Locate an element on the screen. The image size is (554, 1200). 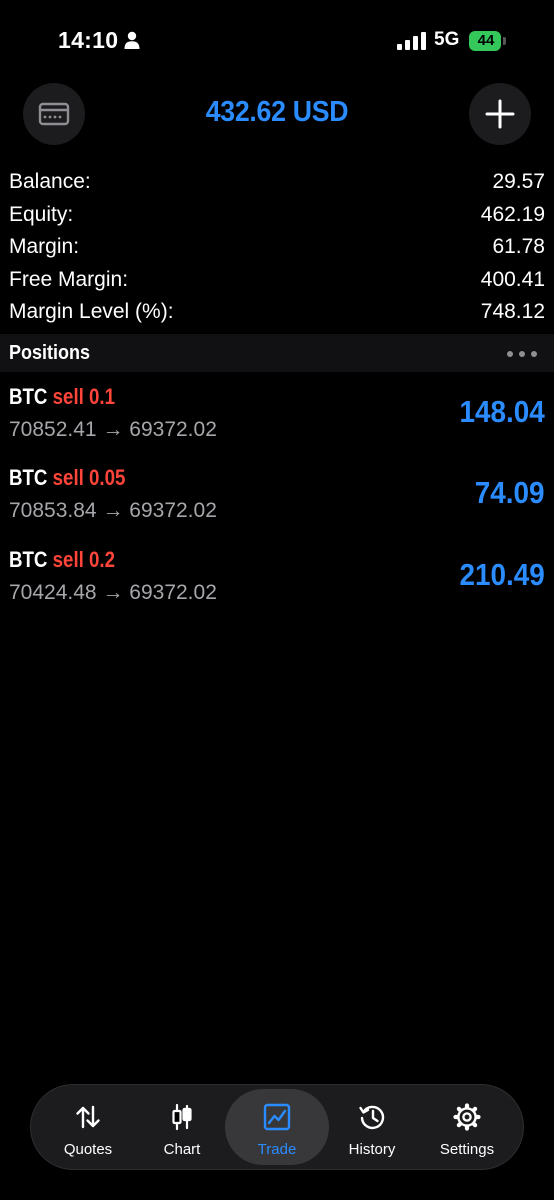
tab-chart: Chart is located at coordinates (182, 1127).